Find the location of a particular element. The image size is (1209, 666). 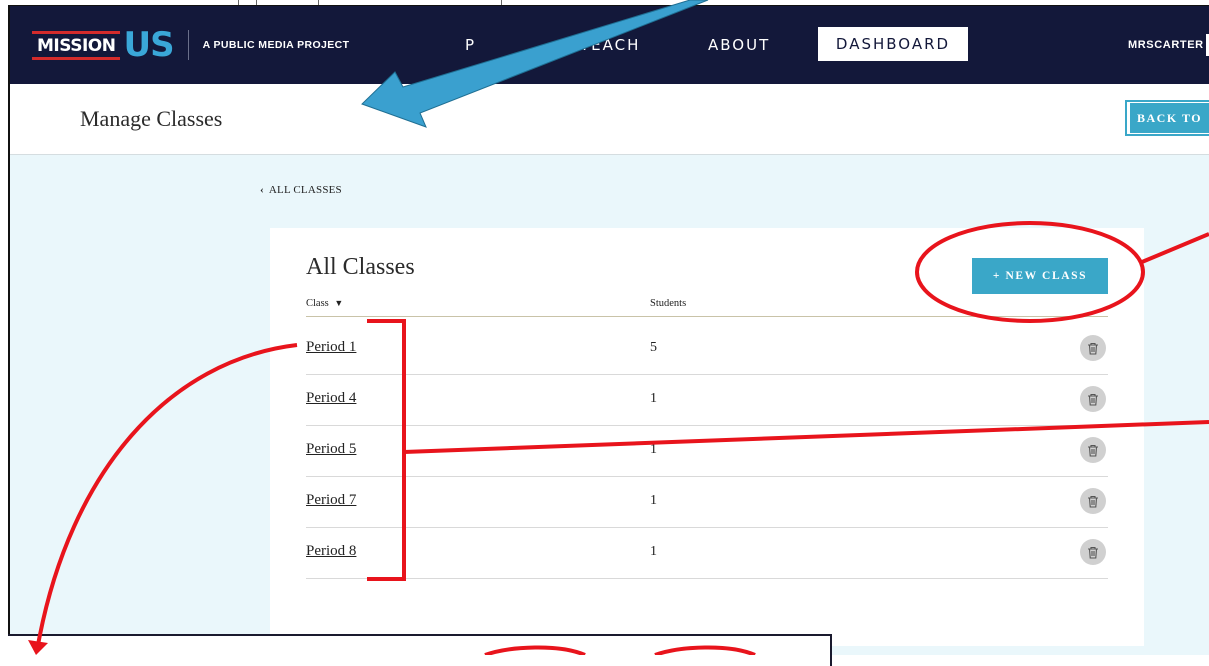

breadcrumb-label: ALL CLASSES is located at coordinates (305, 190).